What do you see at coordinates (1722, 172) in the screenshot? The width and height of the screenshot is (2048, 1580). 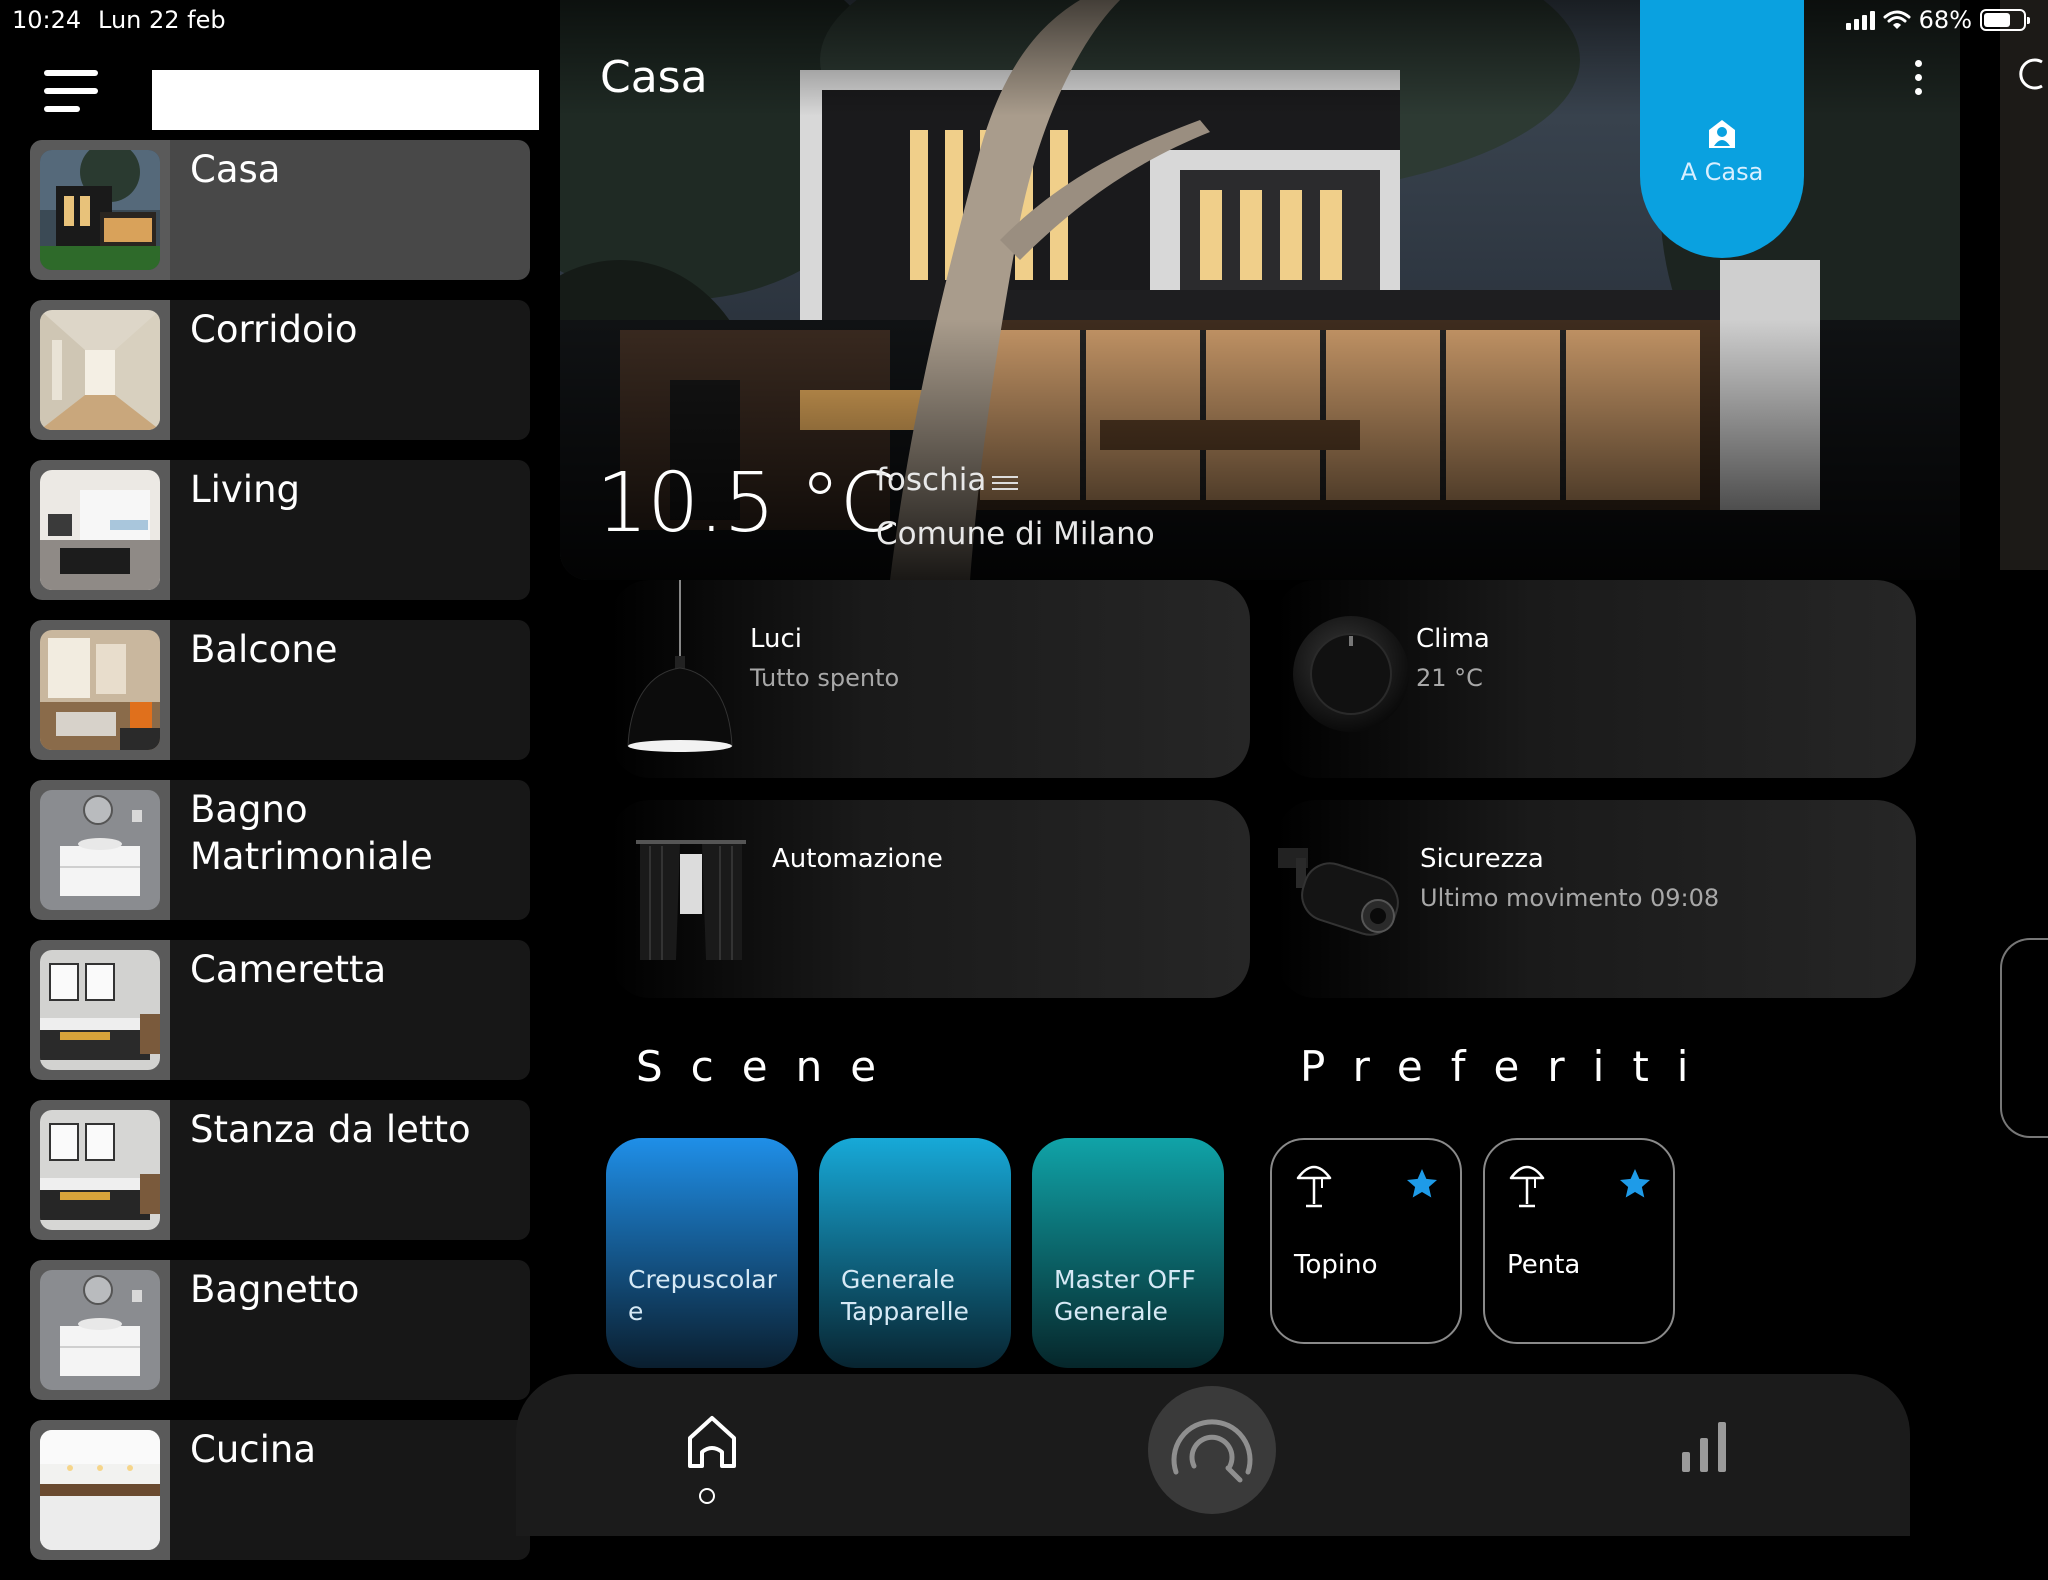 I see `presence-label: A Casa` at bounding box center [1722, 172].